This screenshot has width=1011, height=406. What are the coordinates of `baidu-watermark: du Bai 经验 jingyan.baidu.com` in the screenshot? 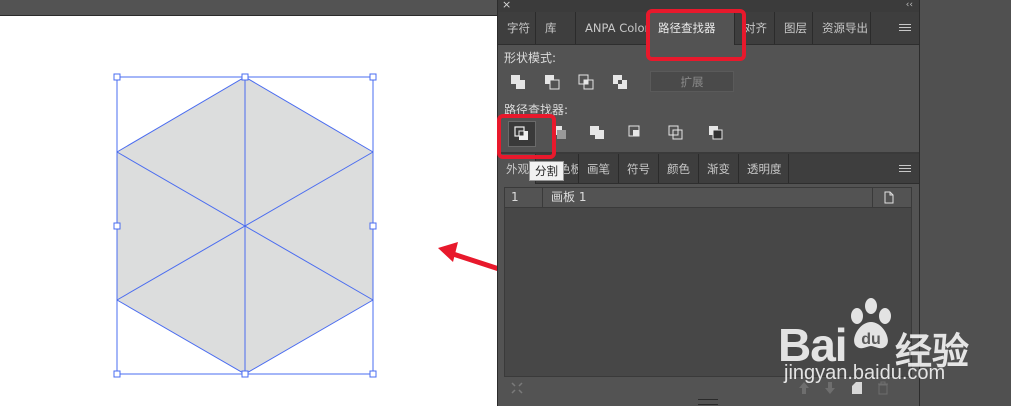 It's located at (893, 351).